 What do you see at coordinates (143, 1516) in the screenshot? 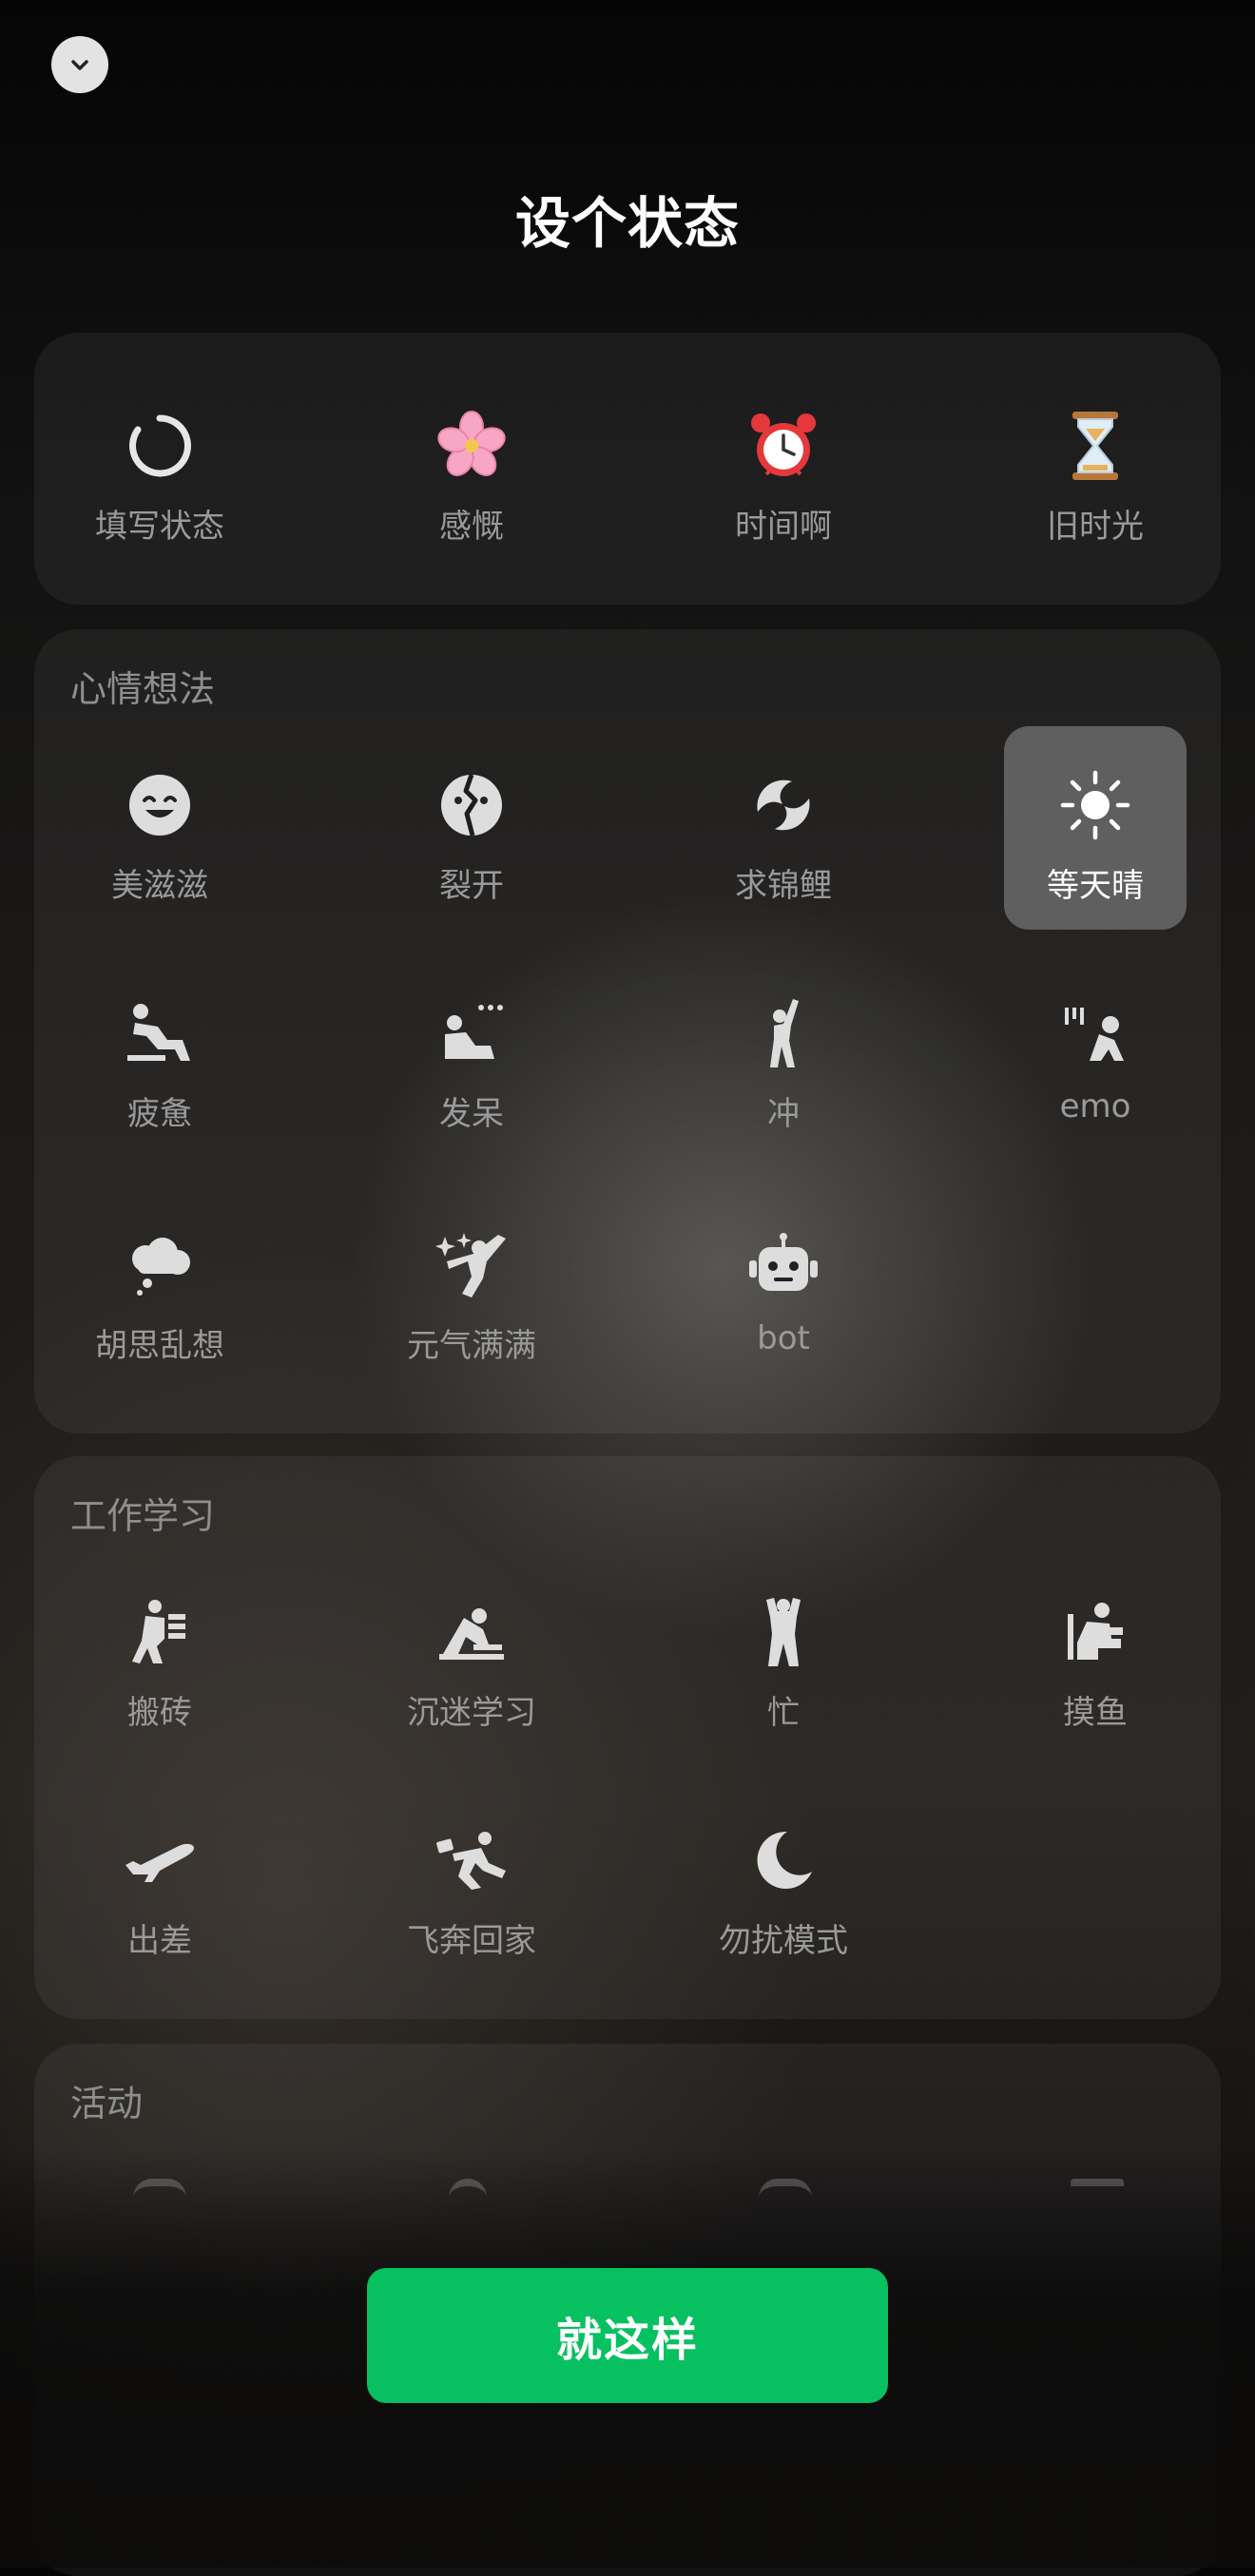
I see `section-title: 工作学习` at bounding box center [143, 1516].